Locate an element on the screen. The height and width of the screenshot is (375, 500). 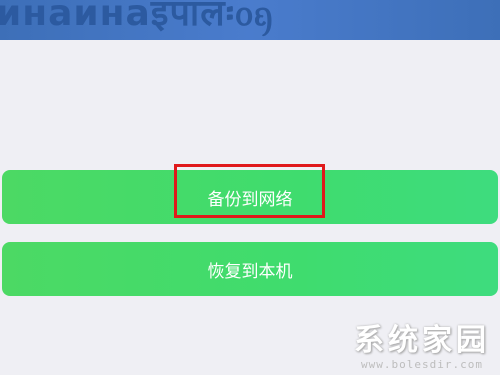
backup-to-network-button: 备份到网络 is located at coordinates (250, 197).